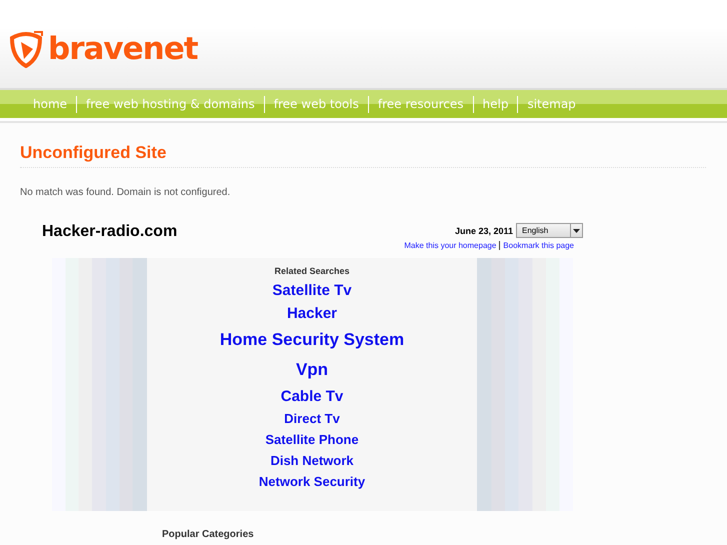  Describe the element at coordinates (110, 232) in the screenshot. I see `domain-name: Hacker-radio.com` at that location.